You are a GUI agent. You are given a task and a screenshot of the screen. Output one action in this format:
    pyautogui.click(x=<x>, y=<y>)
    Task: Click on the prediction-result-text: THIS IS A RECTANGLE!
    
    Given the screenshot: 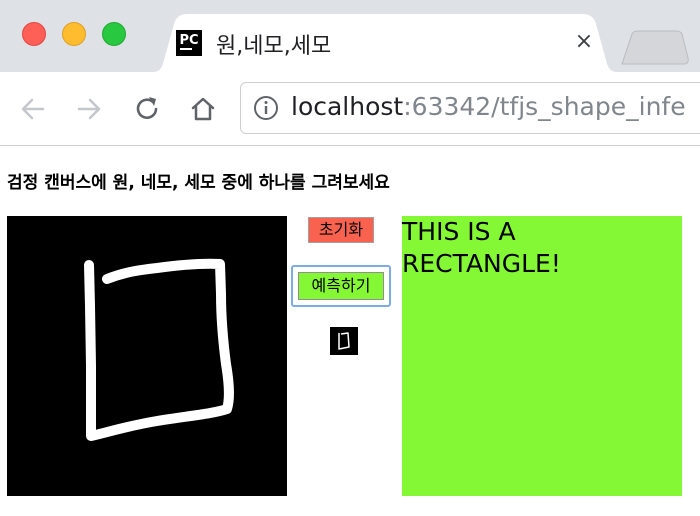 What is the action you would take?
    pyautogui.click(x=481, y=247)
    